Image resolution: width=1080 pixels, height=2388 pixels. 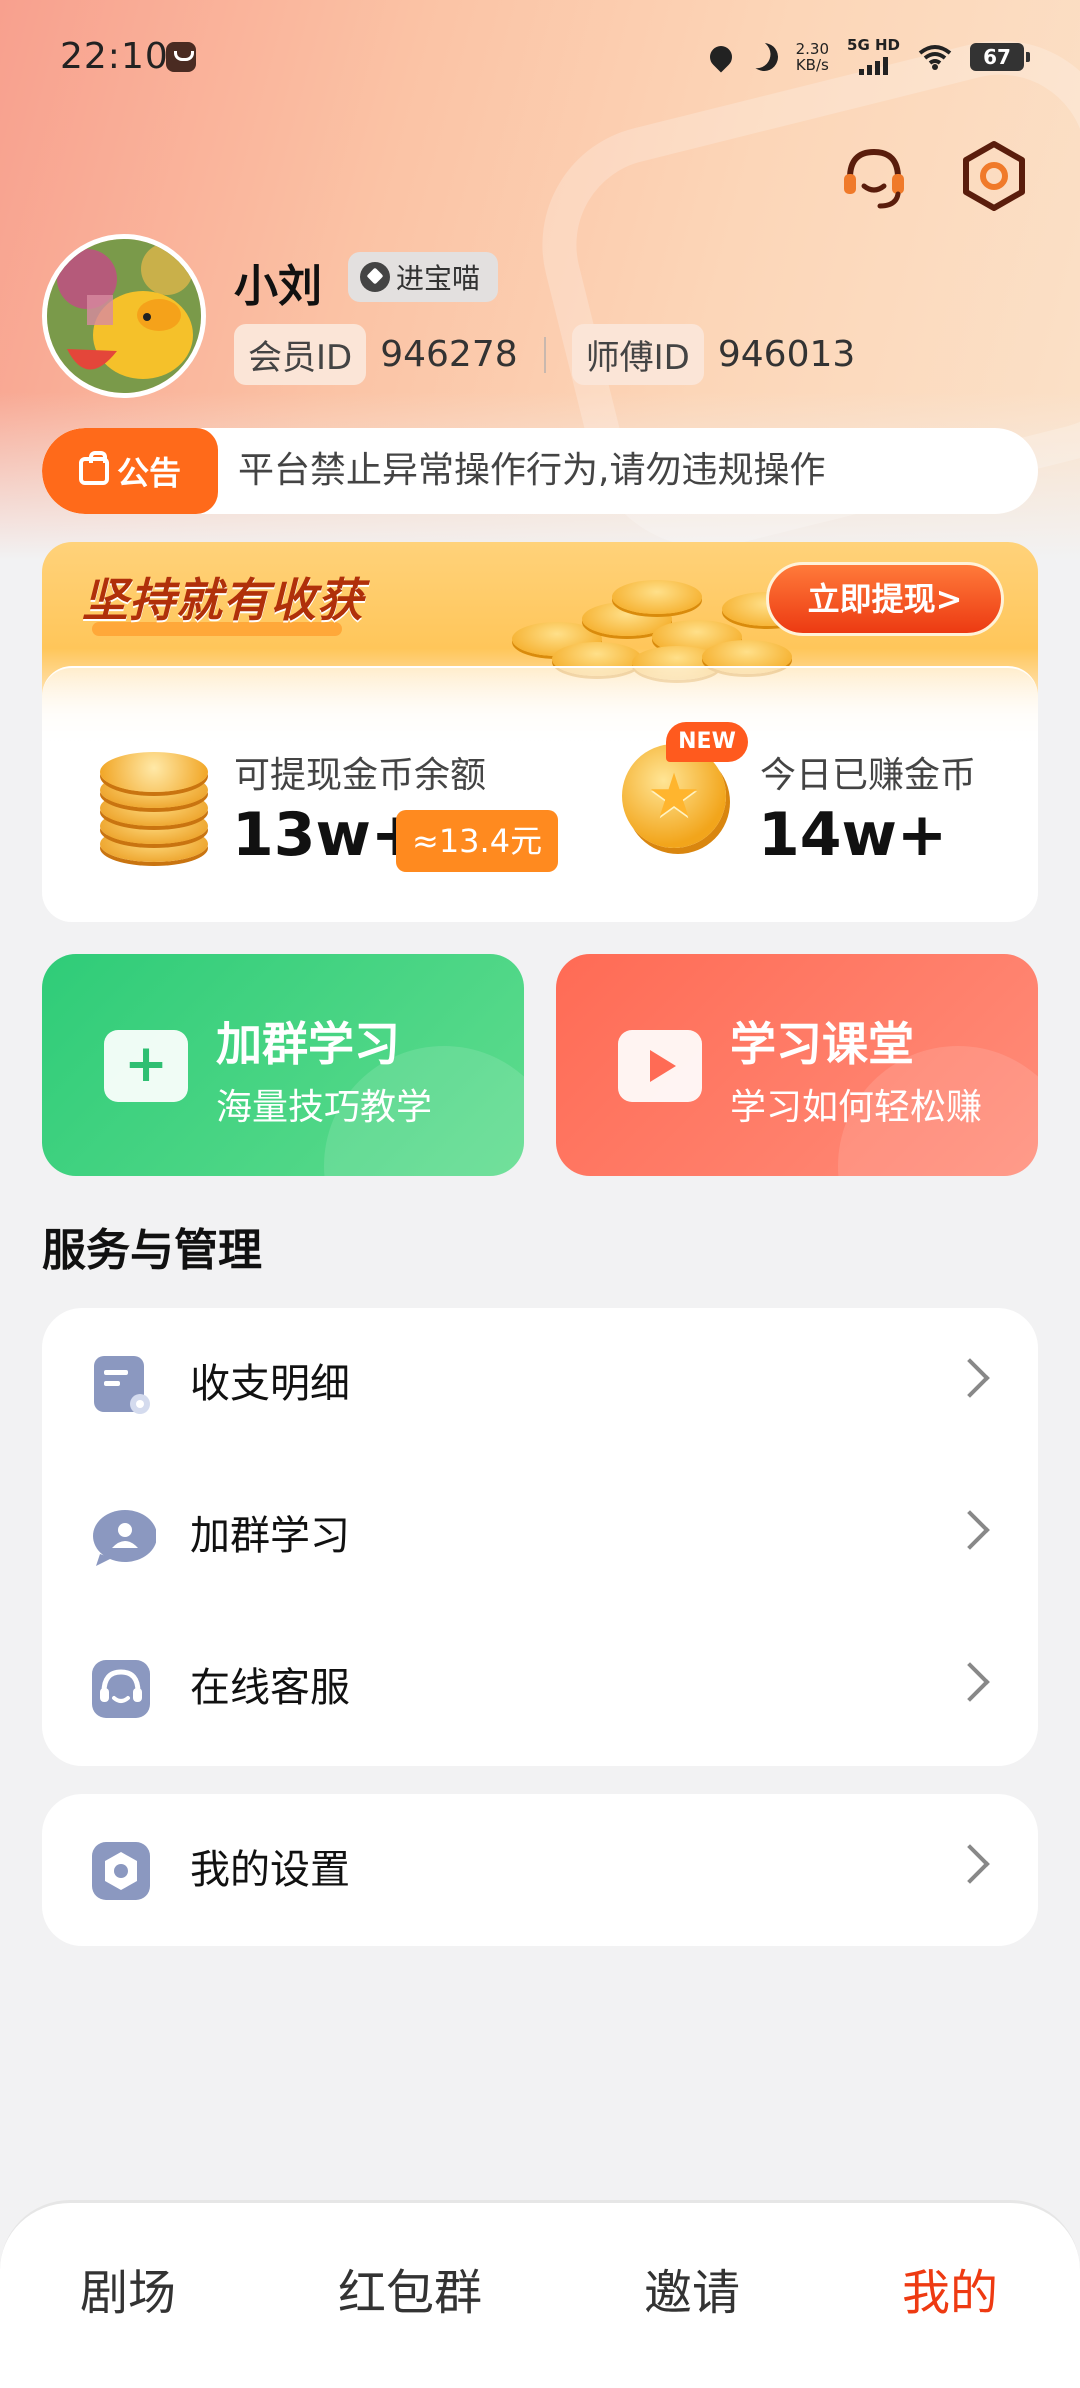 I want to click on gear-icon, so click(x=121, y=1871).